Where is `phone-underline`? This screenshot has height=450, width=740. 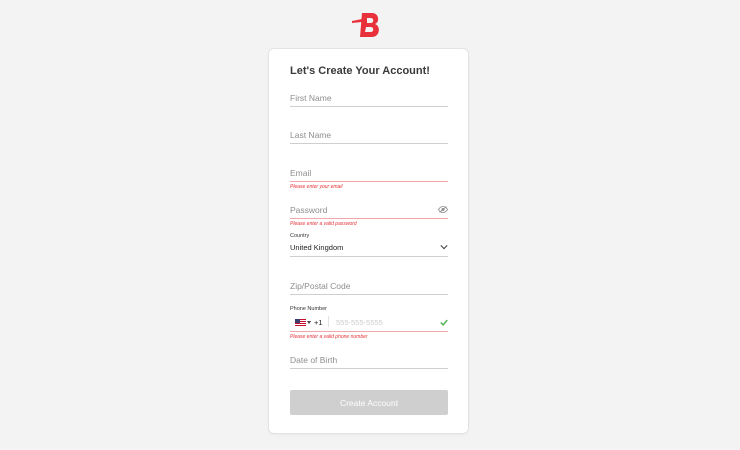
phone-underline is located at coordinates (369, 331).